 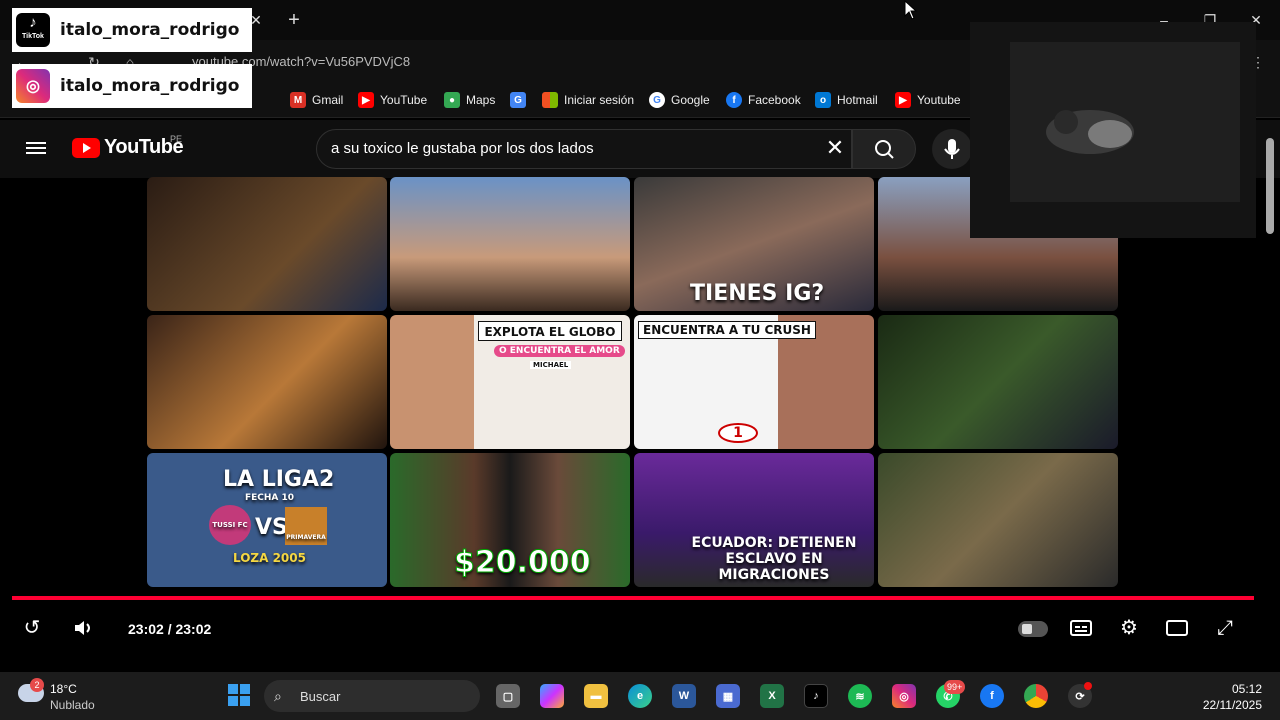 I want to click on thumbnail-title: ECUADOR: DETIENEN ESCLAVO EN MIGRACIONES, so click(x=774, y=559).